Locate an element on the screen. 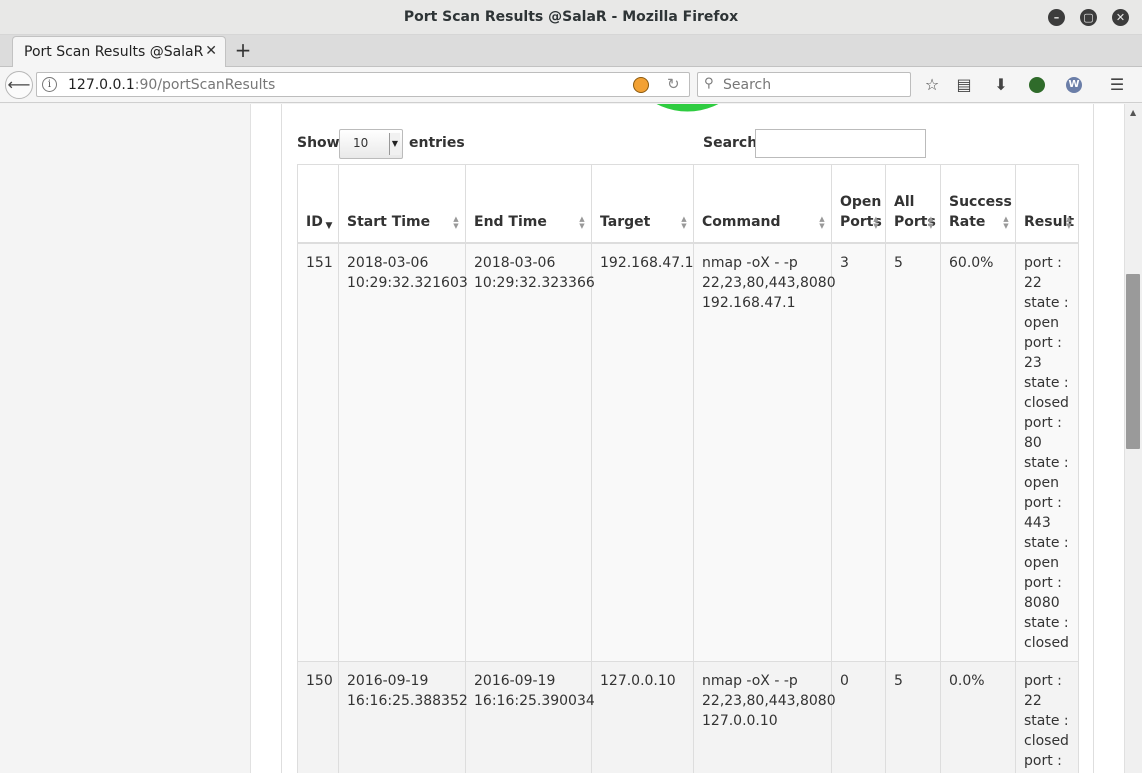  tab-close-icon: ✕ is located at coordinates (211, 51).